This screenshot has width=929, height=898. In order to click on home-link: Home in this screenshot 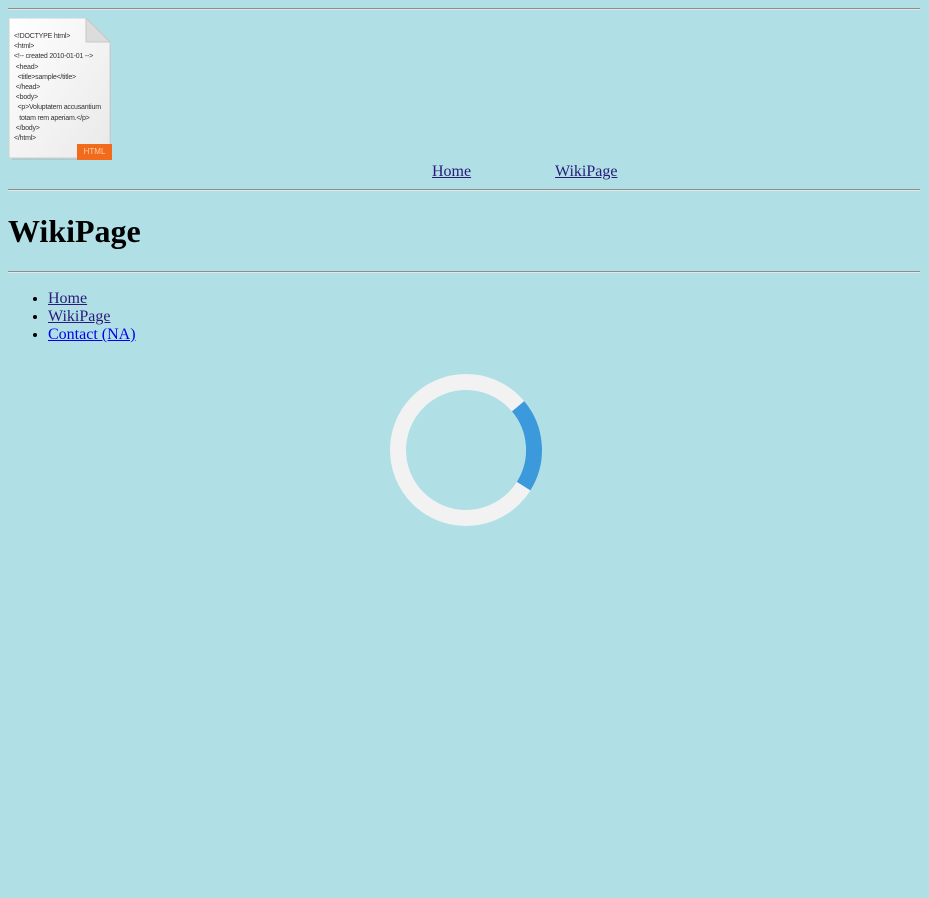, I will do `click(67, 298)`.